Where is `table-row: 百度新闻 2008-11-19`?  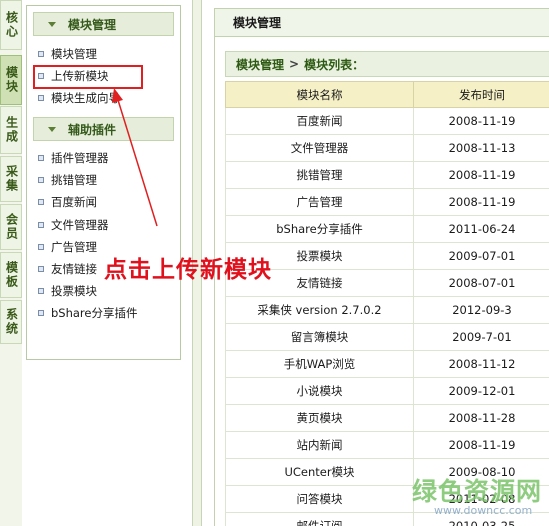 table-row: 百度新闻 2008-11-19 is located at coordinates (387, 121).